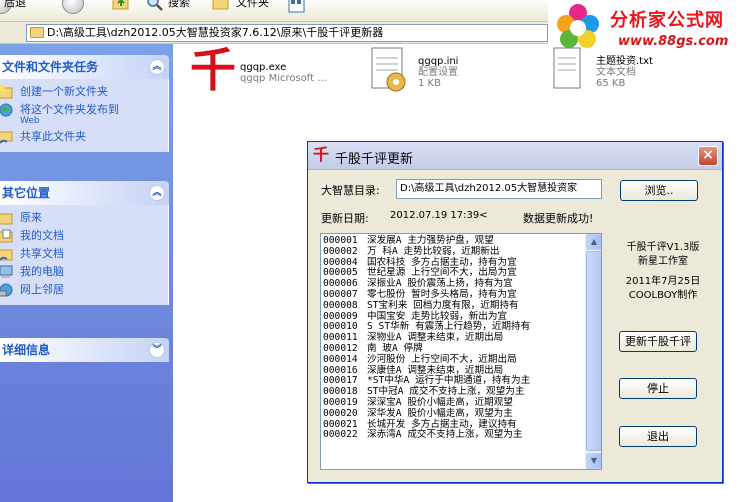 The height and width of the screenshot is (502, 751). I want to click on folders-button: 文件夹, so click(252, 6).